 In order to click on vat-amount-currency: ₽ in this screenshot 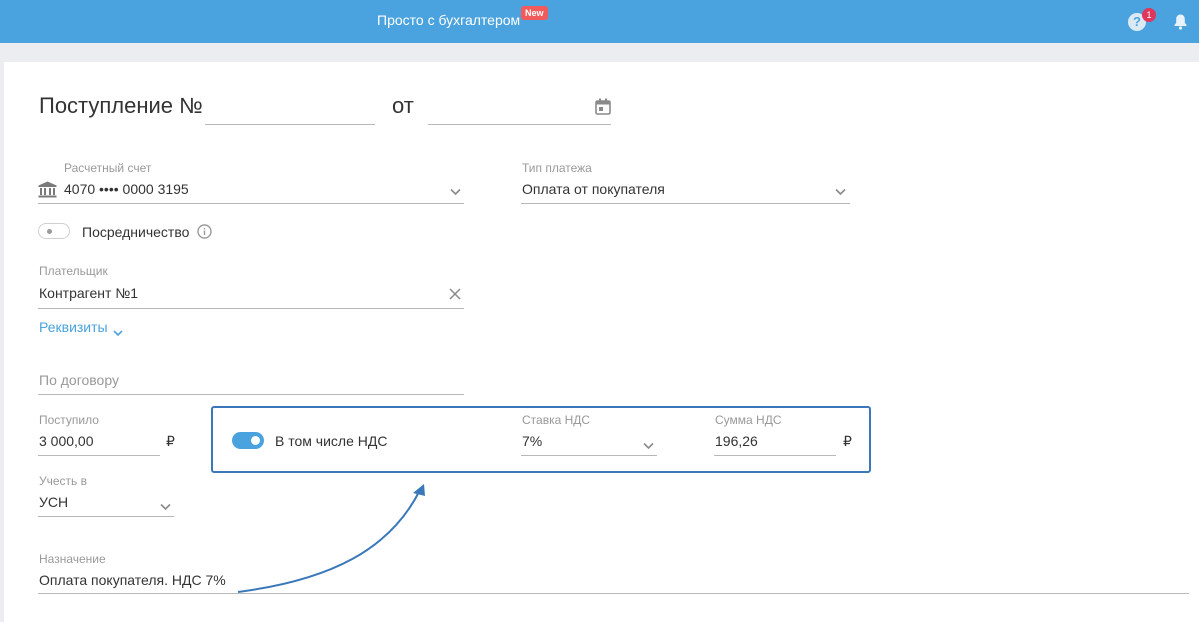, I will do `click(847, 441)`.